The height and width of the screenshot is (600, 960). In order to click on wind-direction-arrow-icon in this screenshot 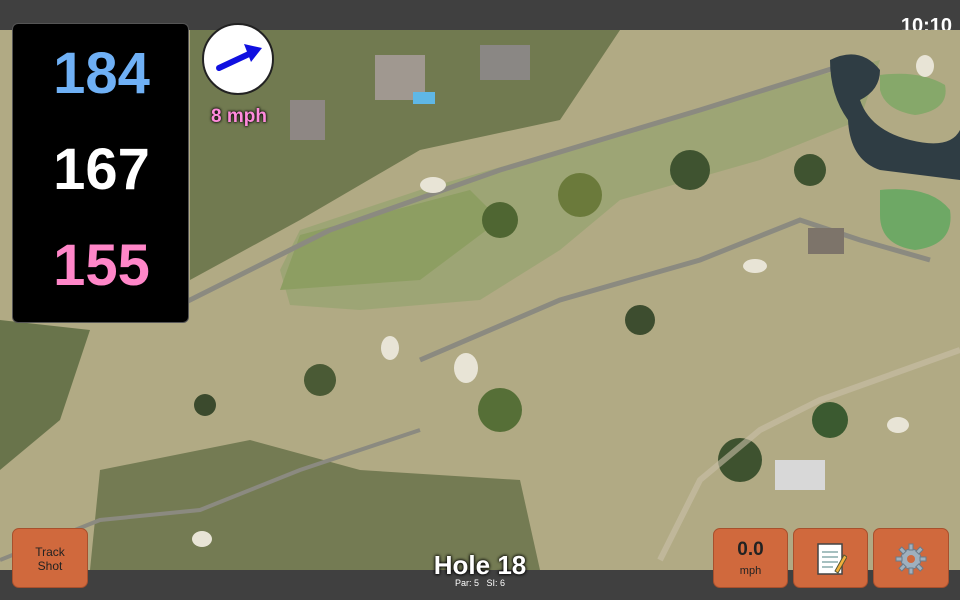, I will do `click(239, 57)`.